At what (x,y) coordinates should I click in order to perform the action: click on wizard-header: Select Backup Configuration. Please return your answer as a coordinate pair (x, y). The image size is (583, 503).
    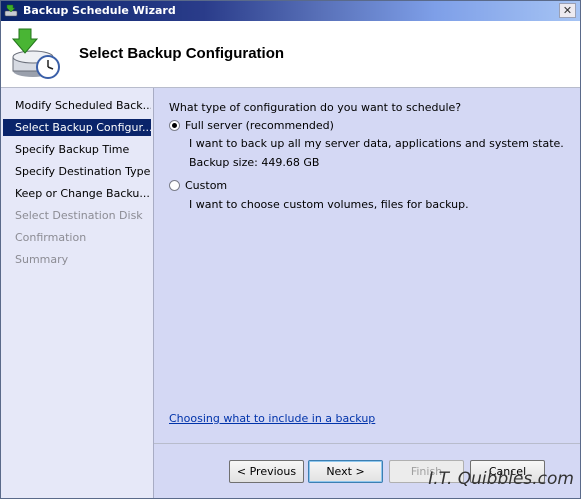
    Looking at the image, I should click on (290, 54).